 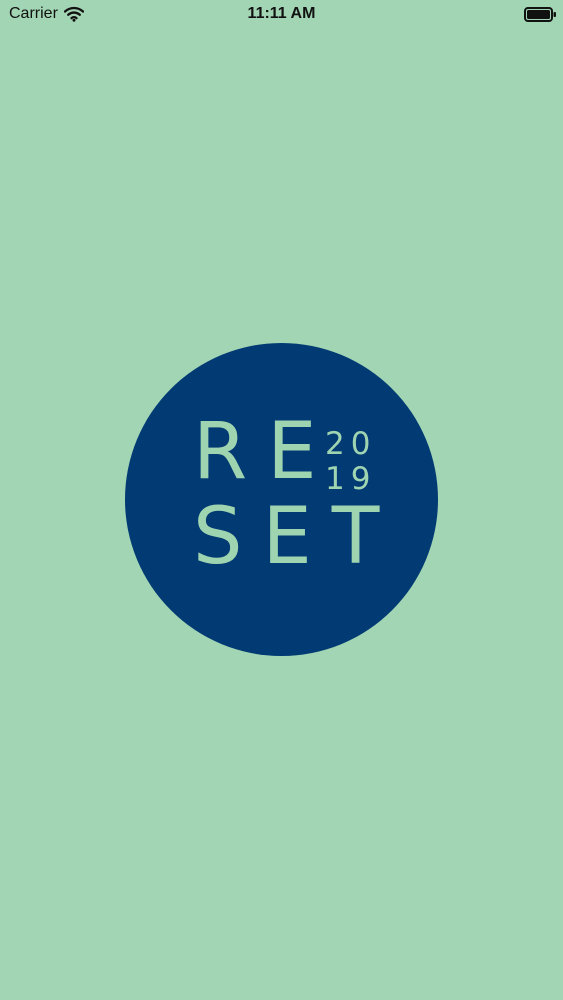 I want to click on logo-year-bottom: 19, so click(x=351, y=479).